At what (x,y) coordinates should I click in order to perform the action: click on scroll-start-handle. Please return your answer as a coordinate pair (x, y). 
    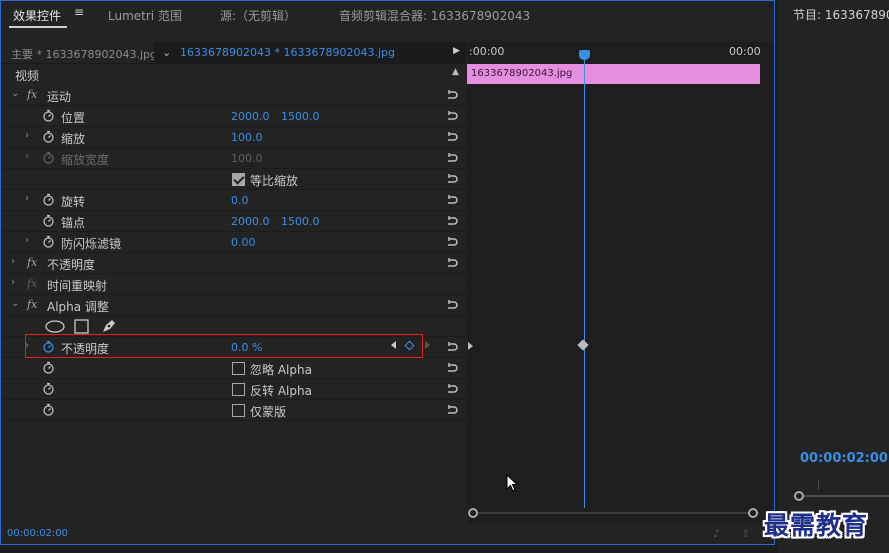
    Looking at the image, I should click on (473, 513).